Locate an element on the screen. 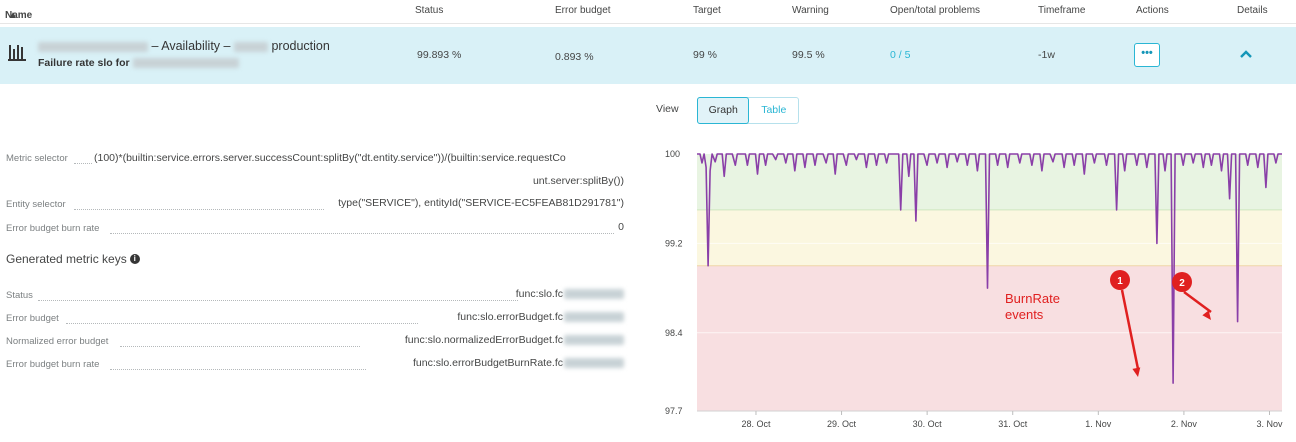  warning-value: 99.5 % is located at coordinates (808, 55).